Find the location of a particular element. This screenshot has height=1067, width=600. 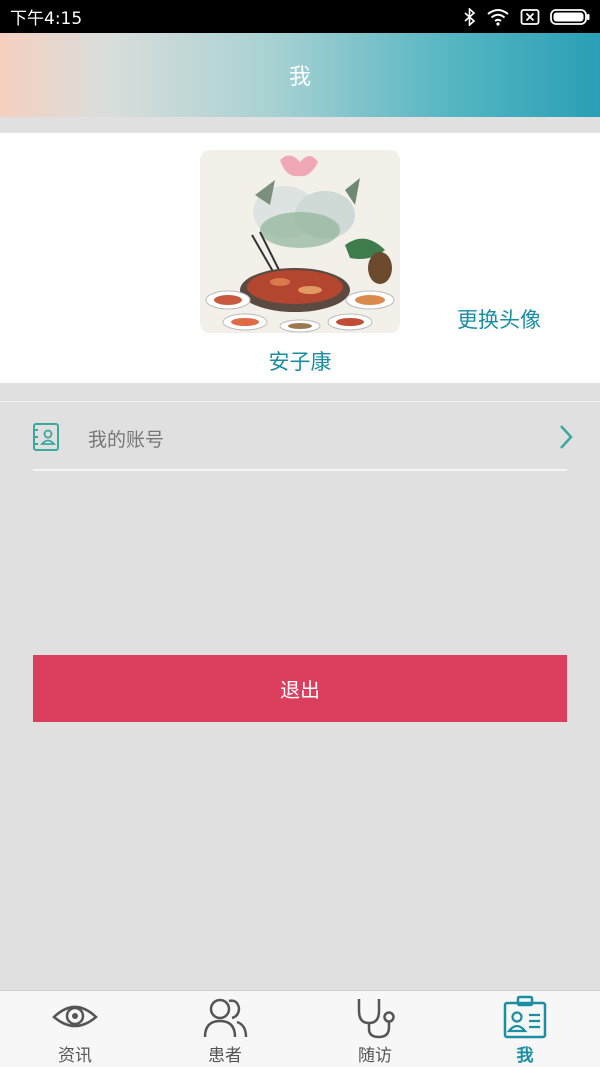

tab-followup: 随访 is located at coordinates (375, 1029).